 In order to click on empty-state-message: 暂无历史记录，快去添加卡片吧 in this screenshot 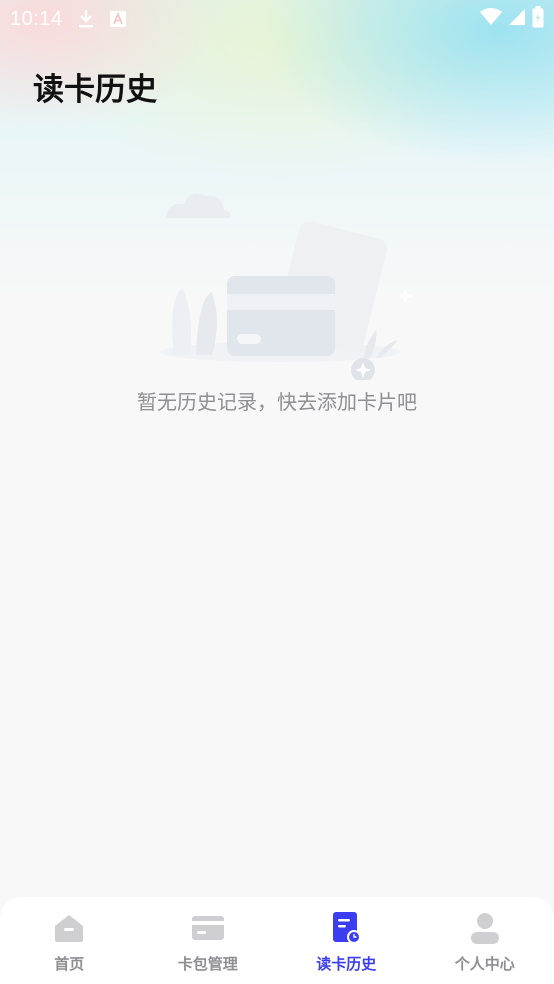, I will do `click(277, 402)`.